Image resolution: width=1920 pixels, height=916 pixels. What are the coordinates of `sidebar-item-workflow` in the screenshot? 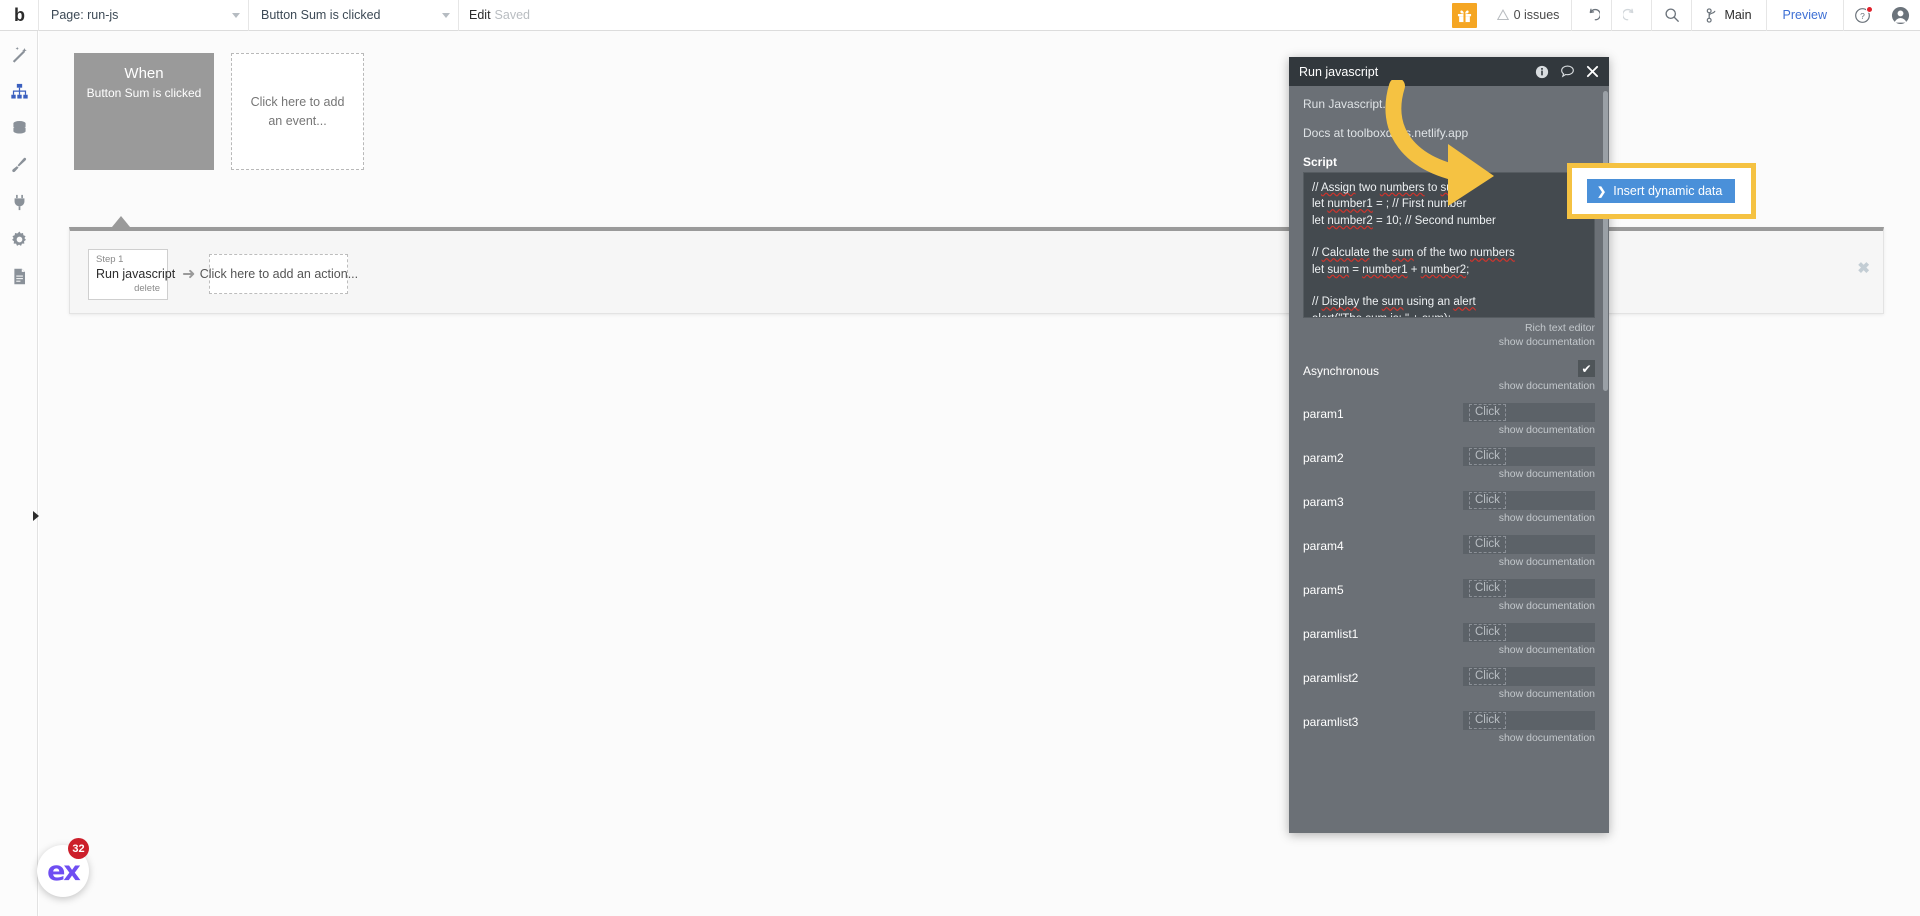 It's located at (19, 91).